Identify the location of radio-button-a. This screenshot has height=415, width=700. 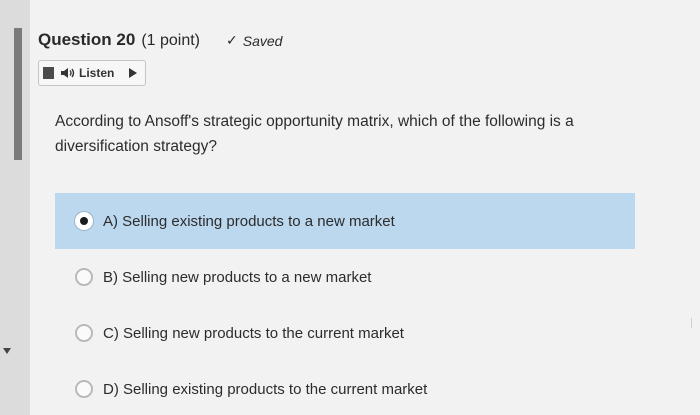
(84, 221).